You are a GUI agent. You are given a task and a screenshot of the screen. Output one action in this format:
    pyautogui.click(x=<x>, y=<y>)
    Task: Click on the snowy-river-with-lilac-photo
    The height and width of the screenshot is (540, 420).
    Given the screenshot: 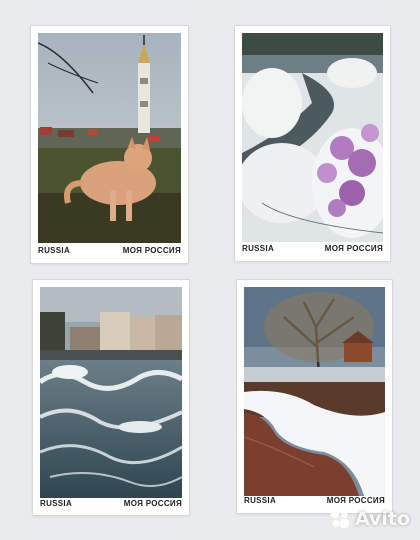 What is the action you would take?
    pyautogui.click(x=312, y=137)
    